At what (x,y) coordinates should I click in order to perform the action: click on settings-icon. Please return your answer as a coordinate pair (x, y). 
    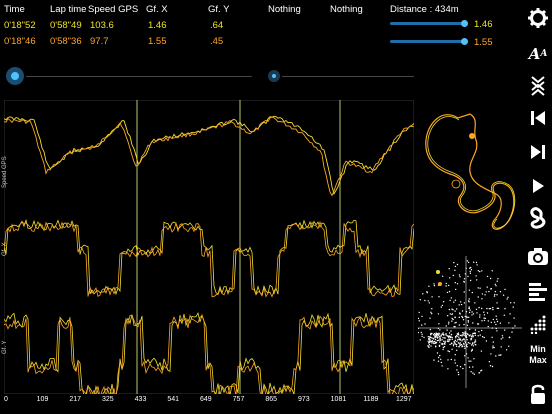
    Looking at the image, I should click on (538, 18).